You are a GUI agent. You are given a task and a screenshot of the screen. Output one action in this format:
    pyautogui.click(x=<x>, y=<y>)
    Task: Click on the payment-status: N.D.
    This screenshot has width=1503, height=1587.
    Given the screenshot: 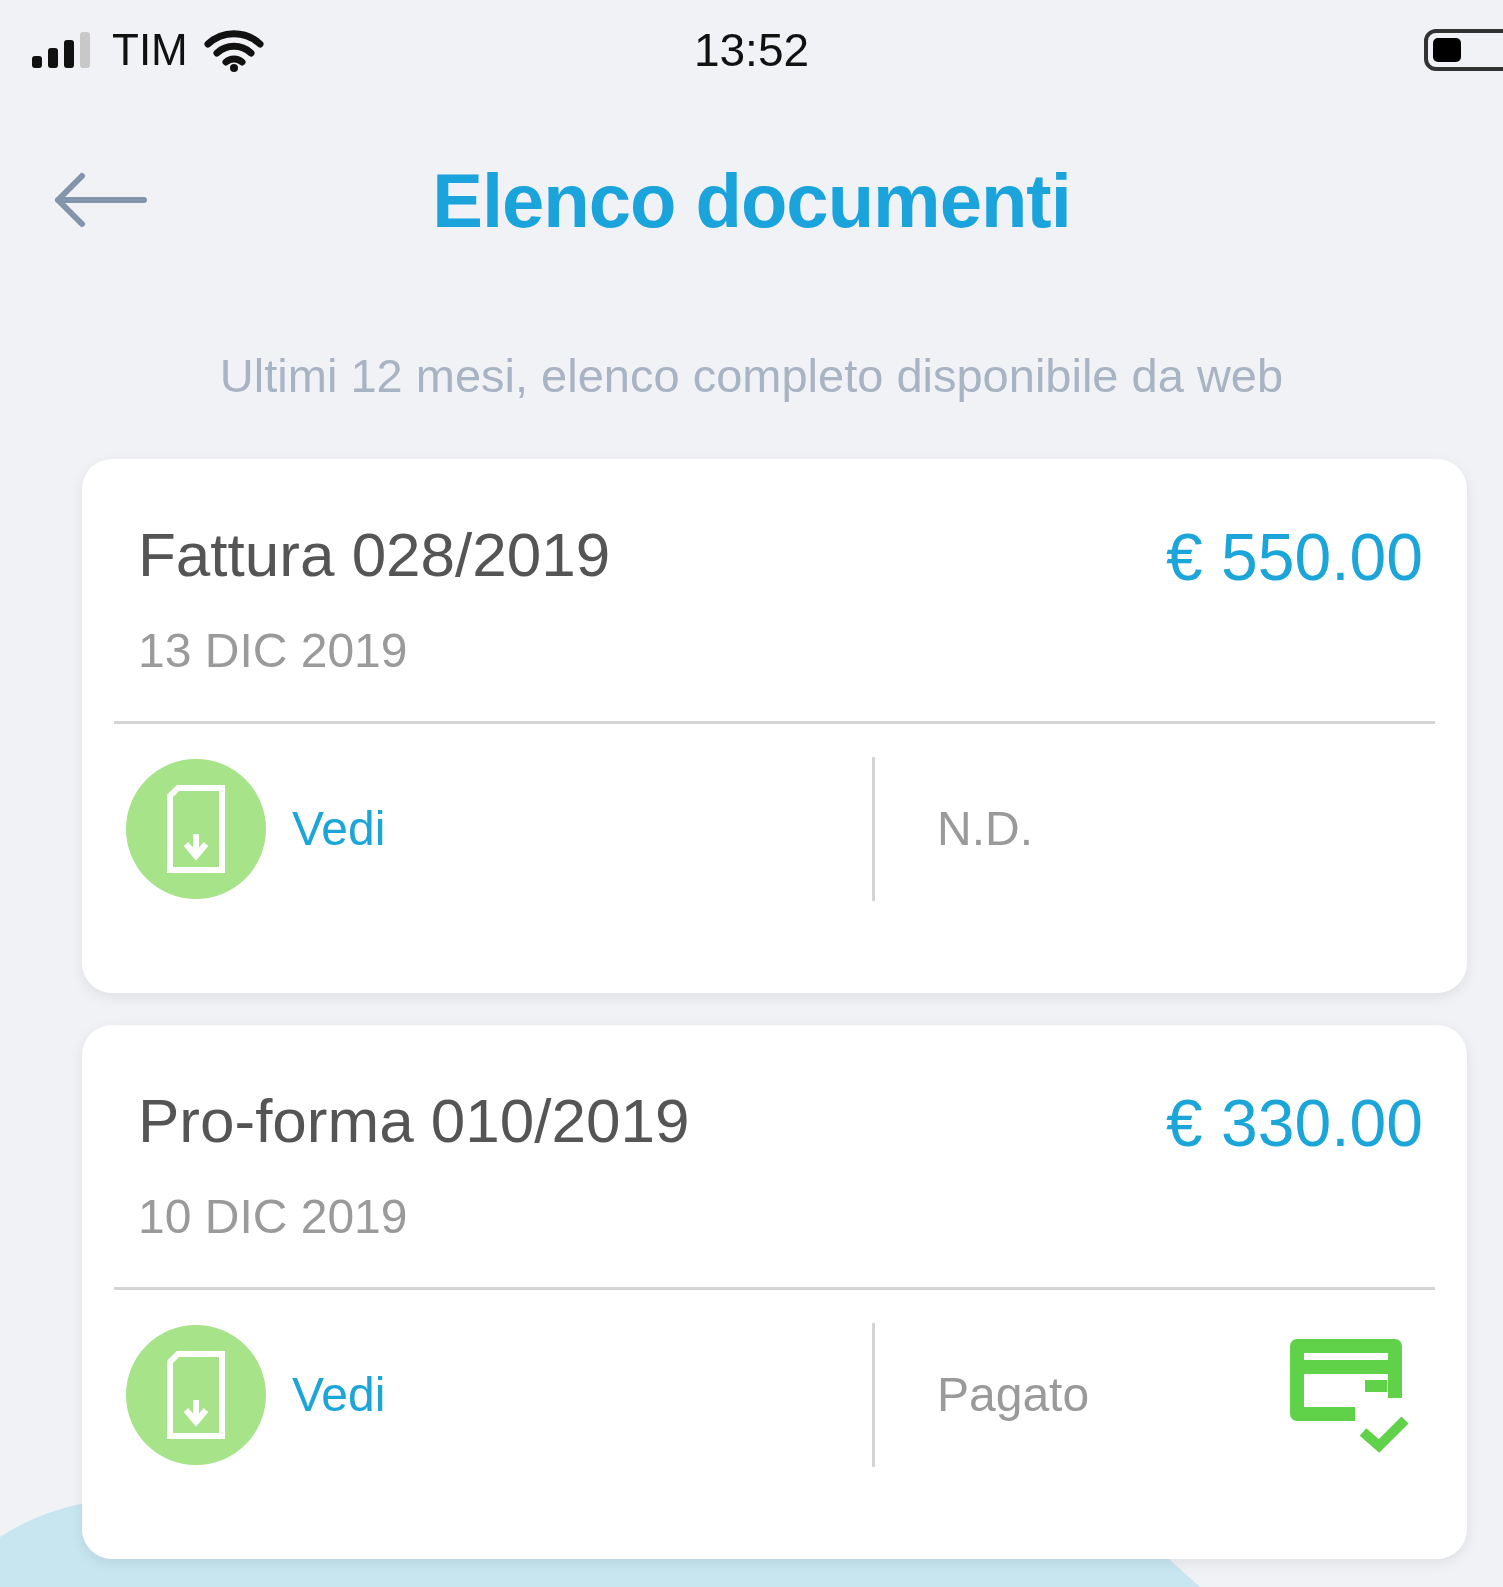 What is the action you would take?
    pyautogui.click(x=985, y=828)
    